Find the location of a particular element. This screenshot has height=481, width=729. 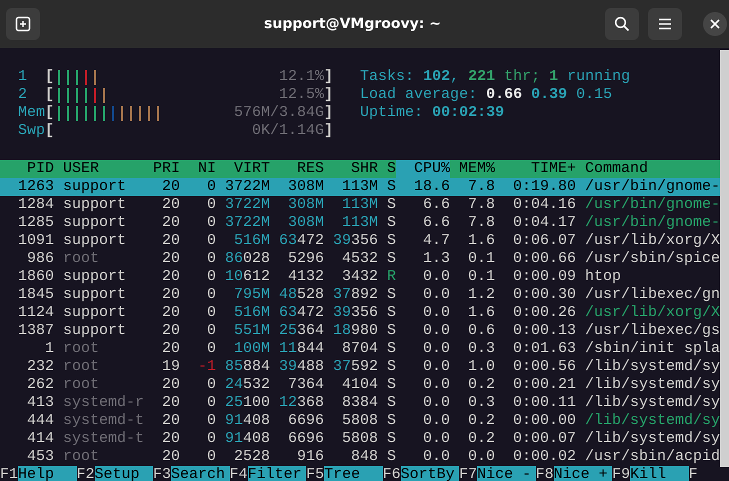

function-key-button: Filter is located at coordinates (277, 473).